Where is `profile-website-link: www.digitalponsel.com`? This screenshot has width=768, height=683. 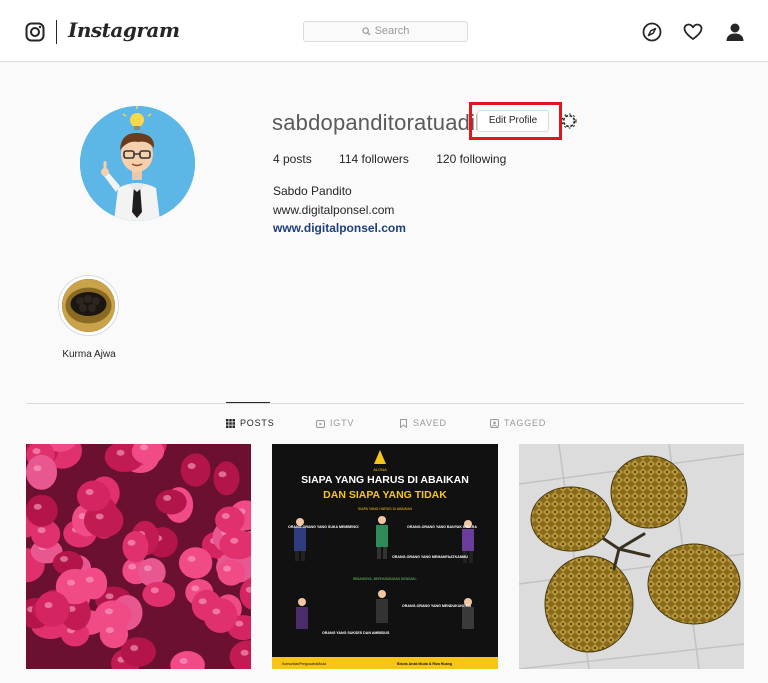 profile-website-link: www.digitalponsel.com is located at coordinates (339, 228).